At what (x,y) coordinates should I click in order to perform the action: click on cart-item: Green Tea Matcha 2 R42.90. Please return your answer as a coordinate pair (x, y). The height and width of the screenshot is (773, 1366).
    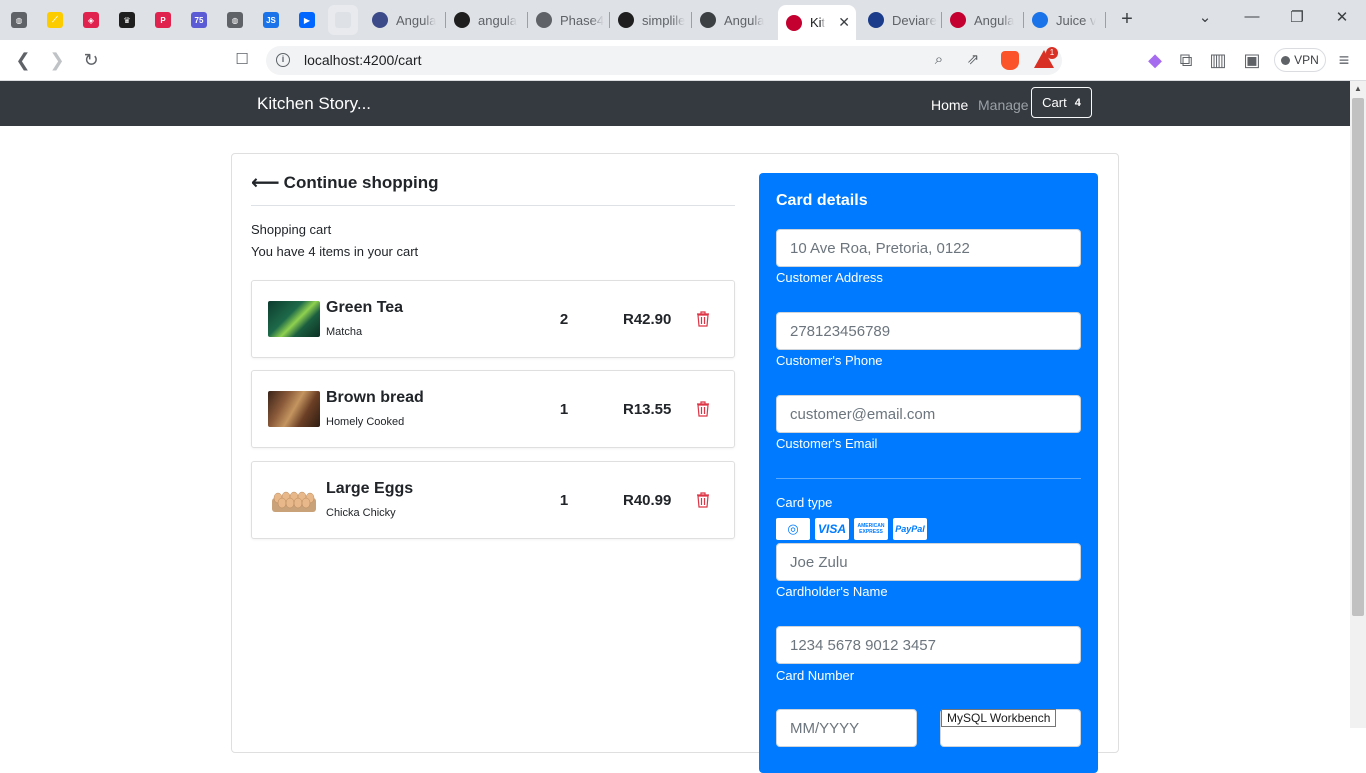
    Looking at the image, I should click on (493, 319).